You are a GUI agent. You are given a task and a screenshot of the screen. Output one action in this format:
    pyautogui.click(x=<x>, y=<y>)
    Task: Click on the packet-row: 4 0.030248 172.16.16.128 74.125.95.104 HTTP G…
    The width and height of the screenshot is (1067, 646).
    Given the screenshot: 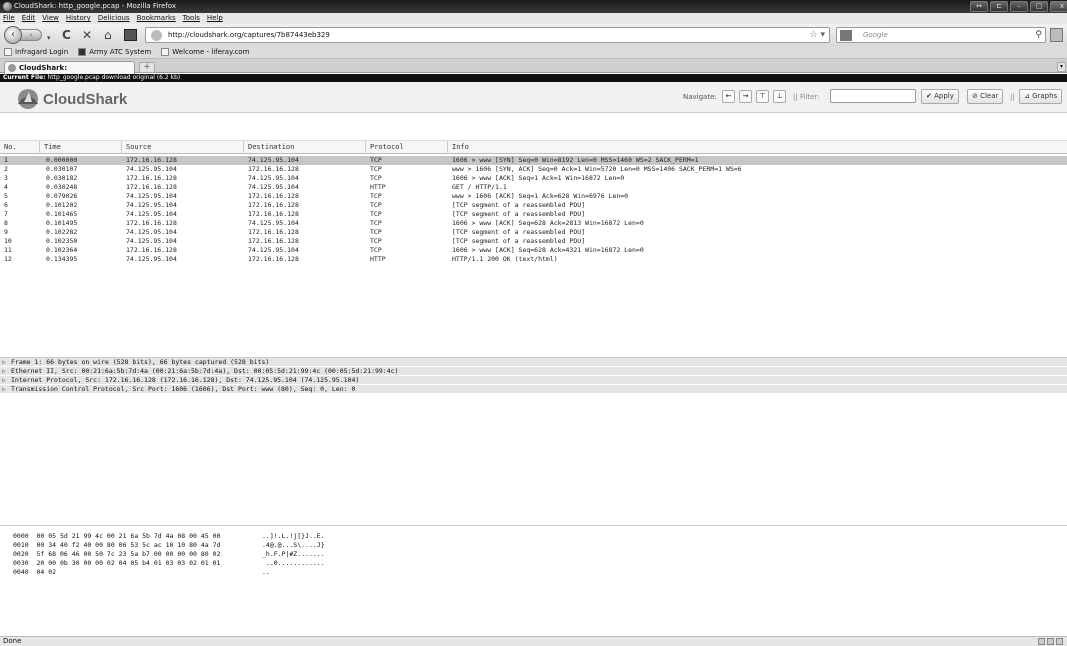 What is the action you would take?
    pyautogui.click(x=533, y=187)
    